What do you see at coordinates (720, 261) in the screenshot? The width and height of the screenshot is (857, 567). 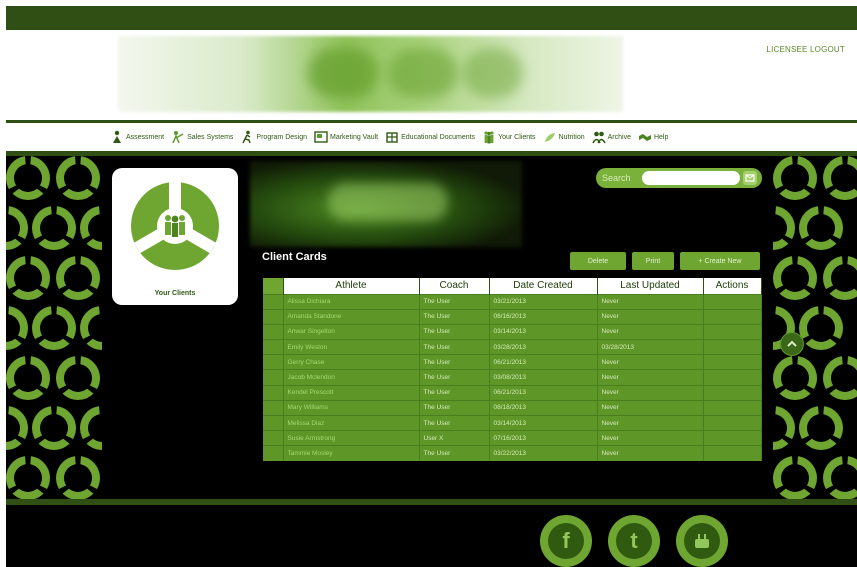 I see `create-new-button: + Create New` at bounding box center [720, 261].